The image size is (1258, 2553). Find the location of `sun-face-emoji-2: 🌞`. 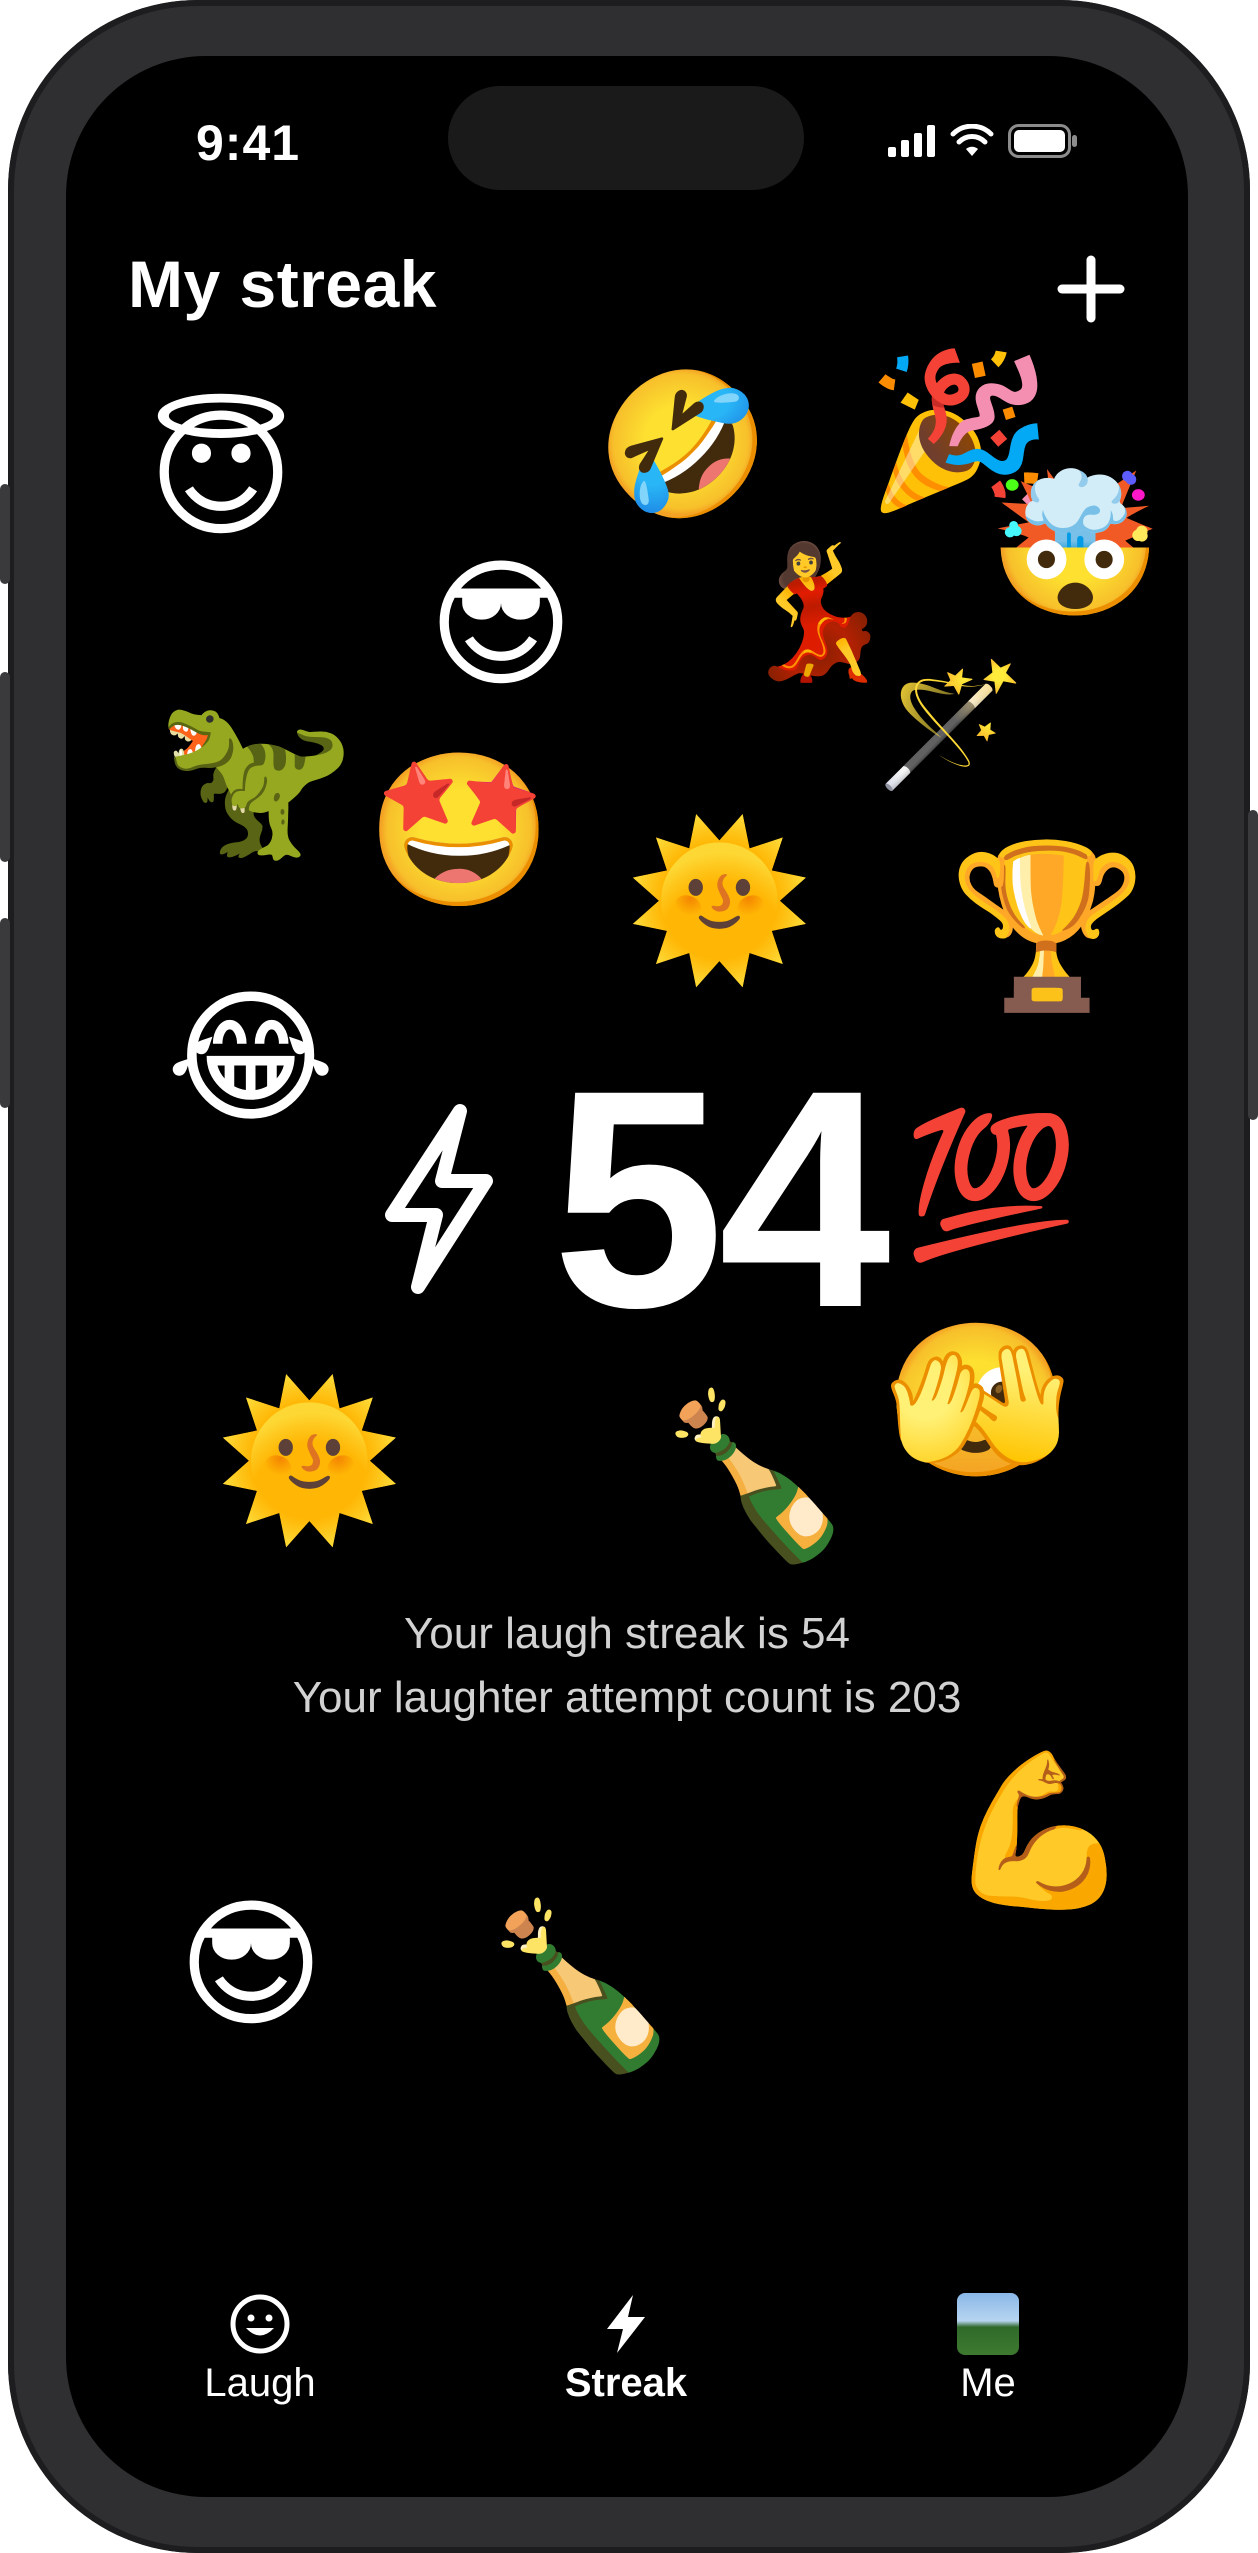

sun-face-emoji-2: 🌞 is located at coordinates (309, 1461).